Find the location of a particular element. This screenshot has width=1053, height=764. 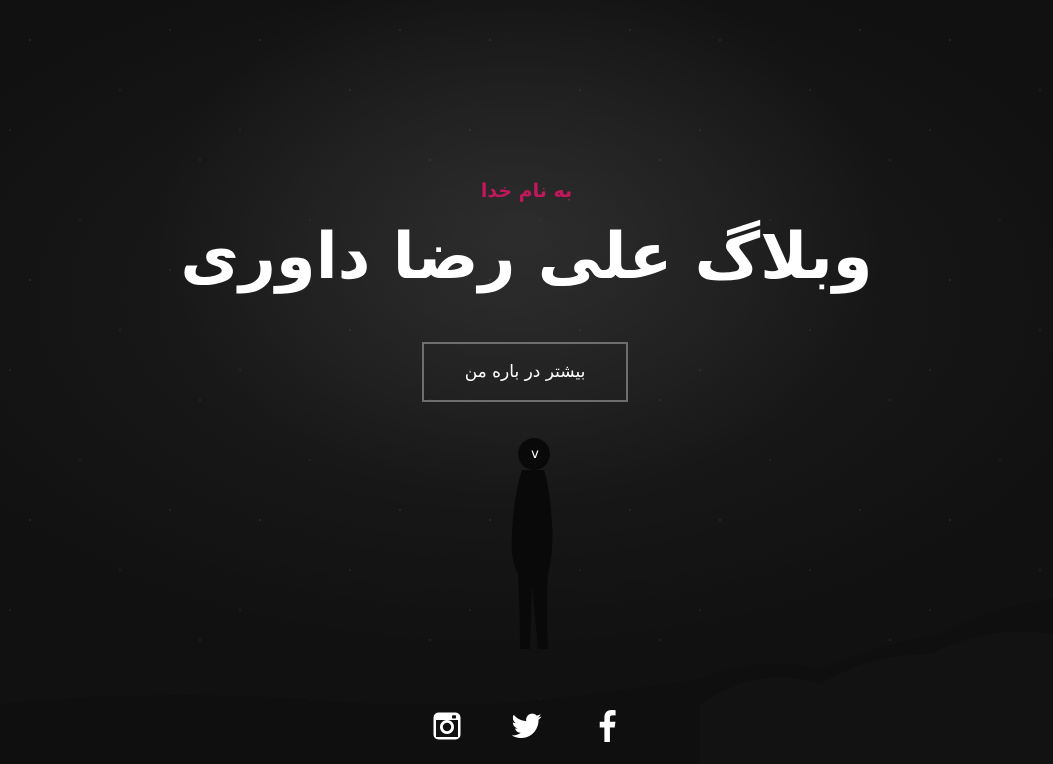

twitter-icon is located at coordinates (526, 725).